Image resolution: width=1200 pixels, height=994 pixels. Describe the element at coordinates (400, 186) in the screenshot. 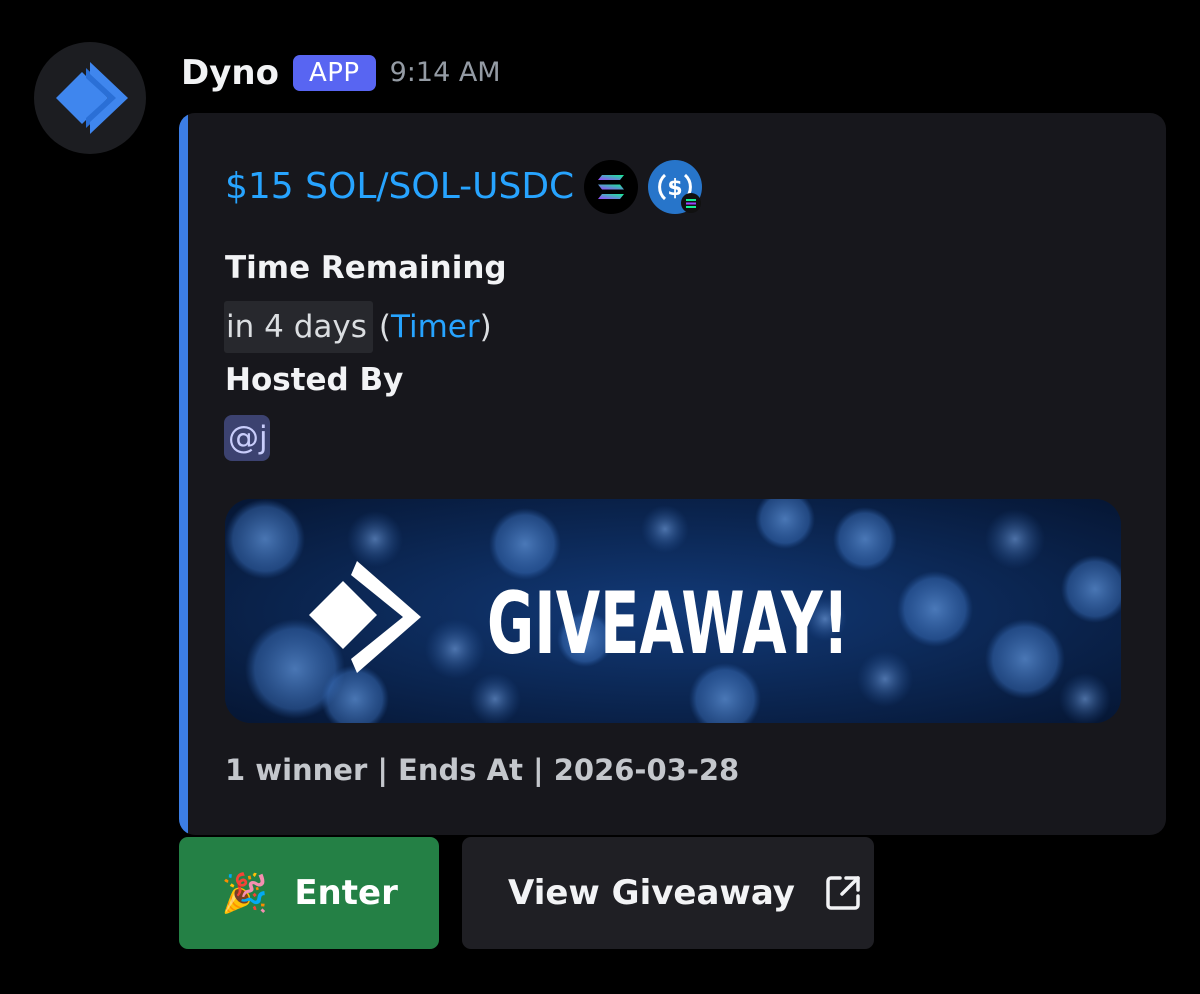

I see `embed-title: $15 SOL/SOL-USDC` at that location.